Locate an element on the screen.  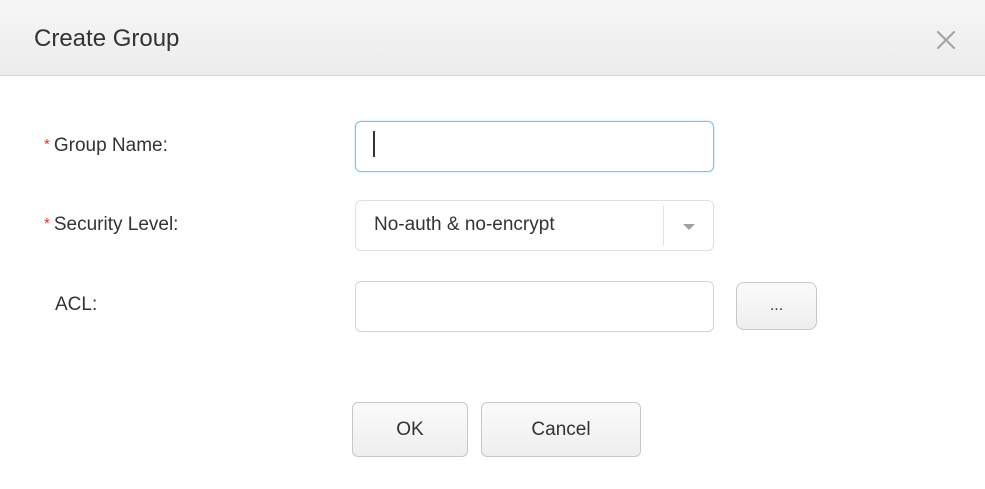
acl-input is located at coordinates (534, 306).